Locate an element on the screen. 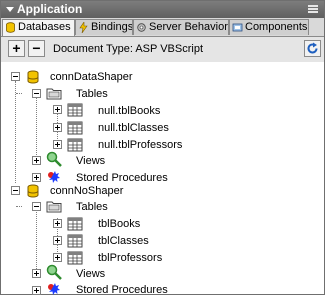 This screenshot has height=297, width=325. databases-toolbar: + − Document Type: ASP VBScript is located at coordinates (162, 49).